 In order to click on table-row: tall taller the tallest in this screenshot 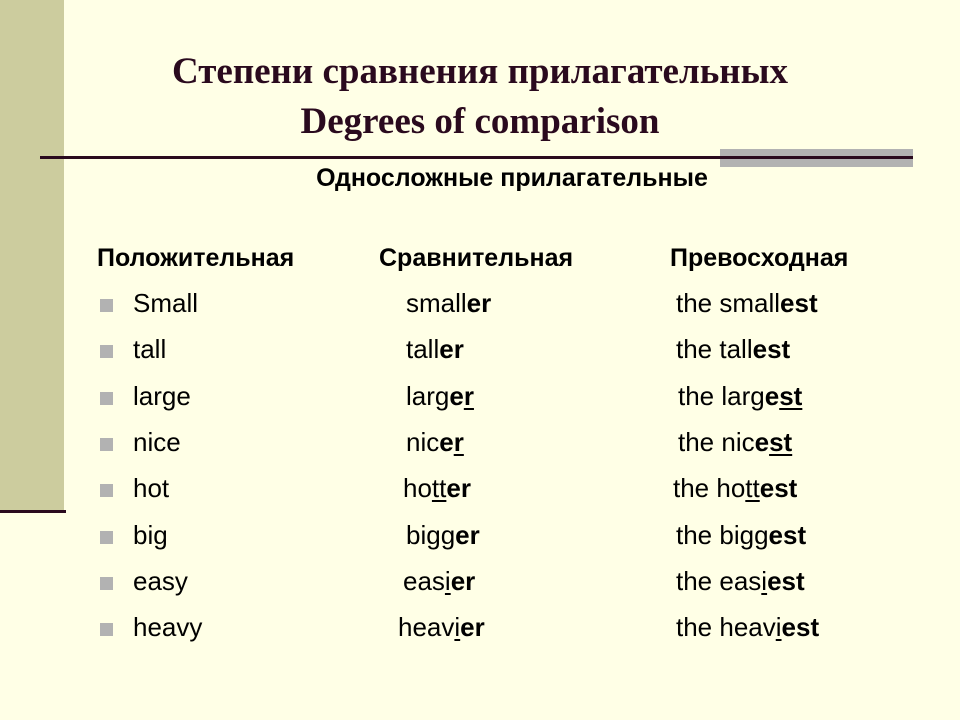, I will do `click(480, 357)`.